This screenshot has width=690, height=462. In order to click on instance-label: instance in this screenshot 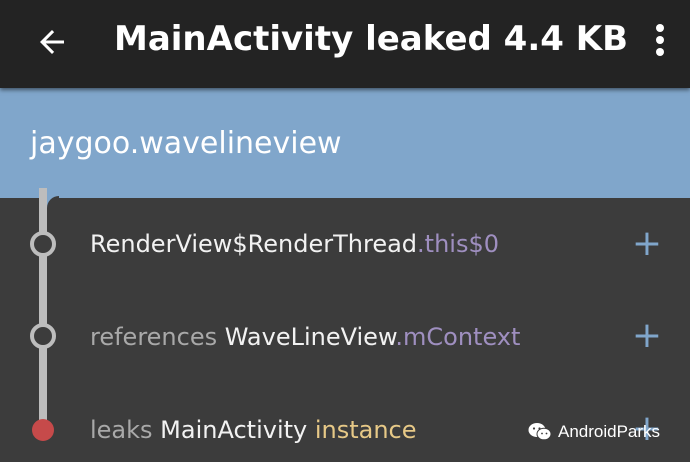, I will do `click(362, 430)`.